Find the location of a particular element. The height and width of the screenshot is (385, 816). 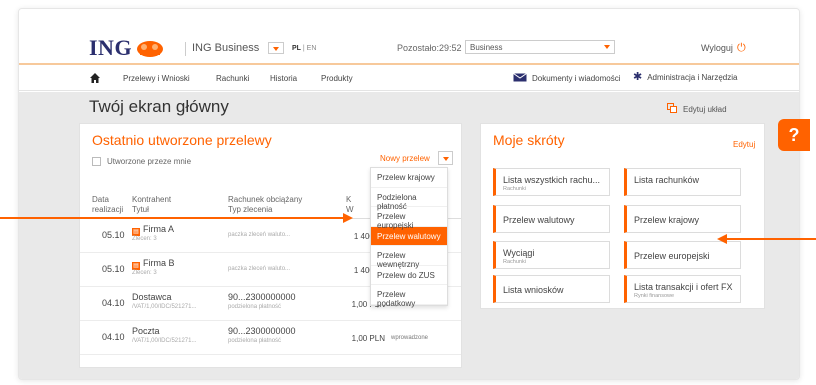

row-party: ▤ Firma A is located at coordinates (153, 230).